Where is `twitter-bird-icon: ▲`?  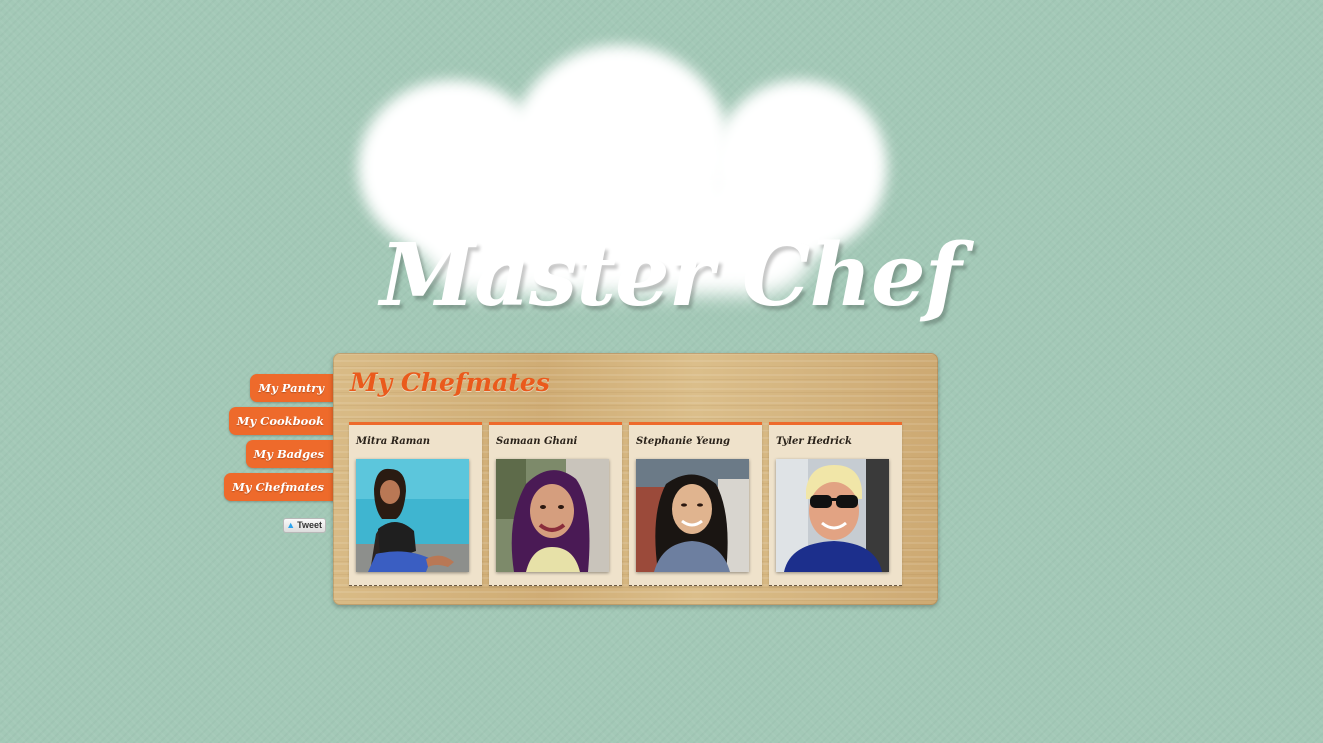
twitter-bird-icon: ▲ is located at coordinates (291, 525).